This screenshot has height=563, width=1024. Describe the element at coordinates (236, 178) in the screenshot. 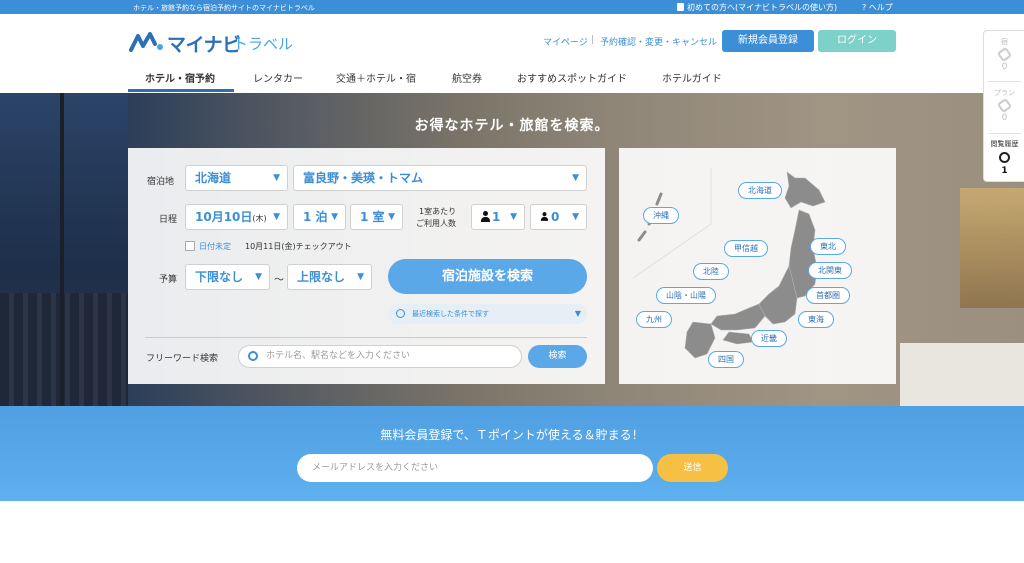

I see `prefecture-select: 北海道 ▼` at that location.